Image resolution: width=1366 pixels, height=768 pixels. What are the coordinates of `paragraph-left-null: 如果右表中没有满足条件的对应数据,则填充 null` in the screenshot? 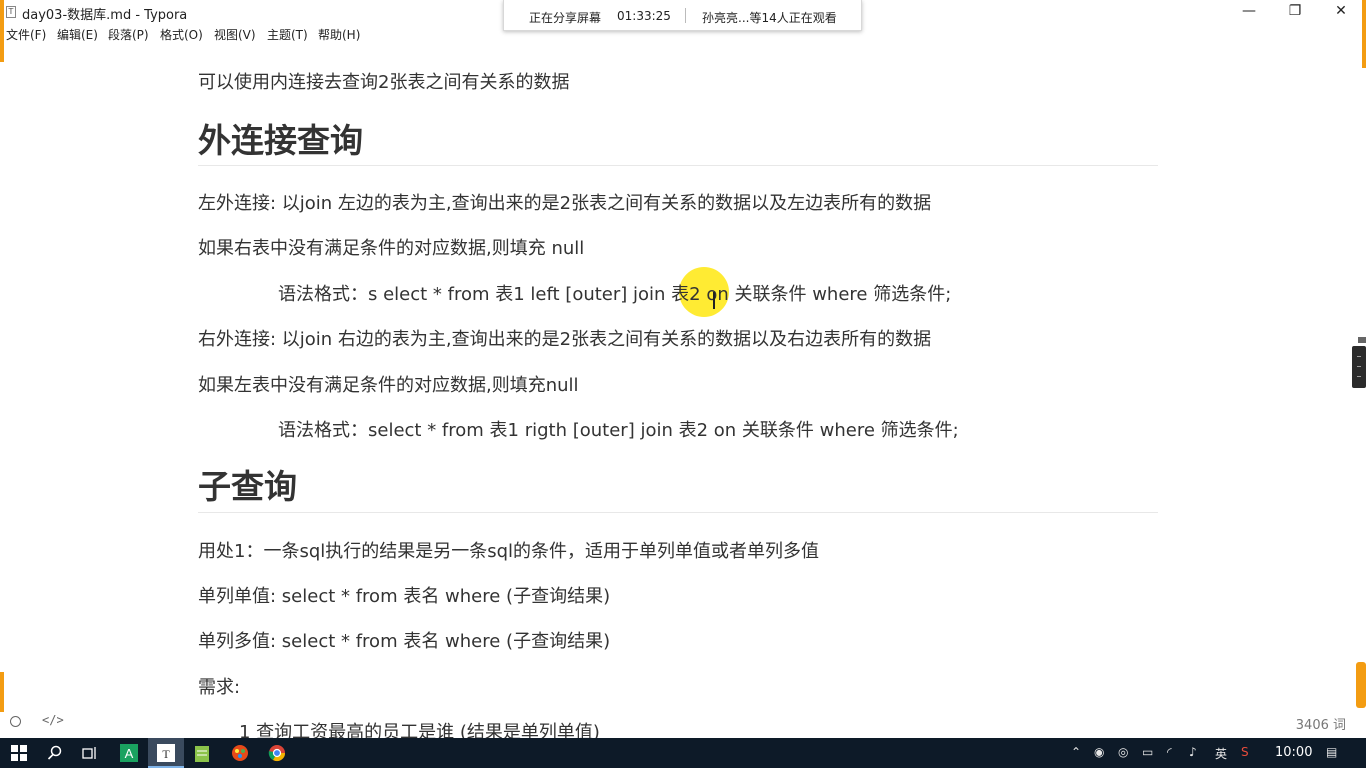 It's located at (391, 247).